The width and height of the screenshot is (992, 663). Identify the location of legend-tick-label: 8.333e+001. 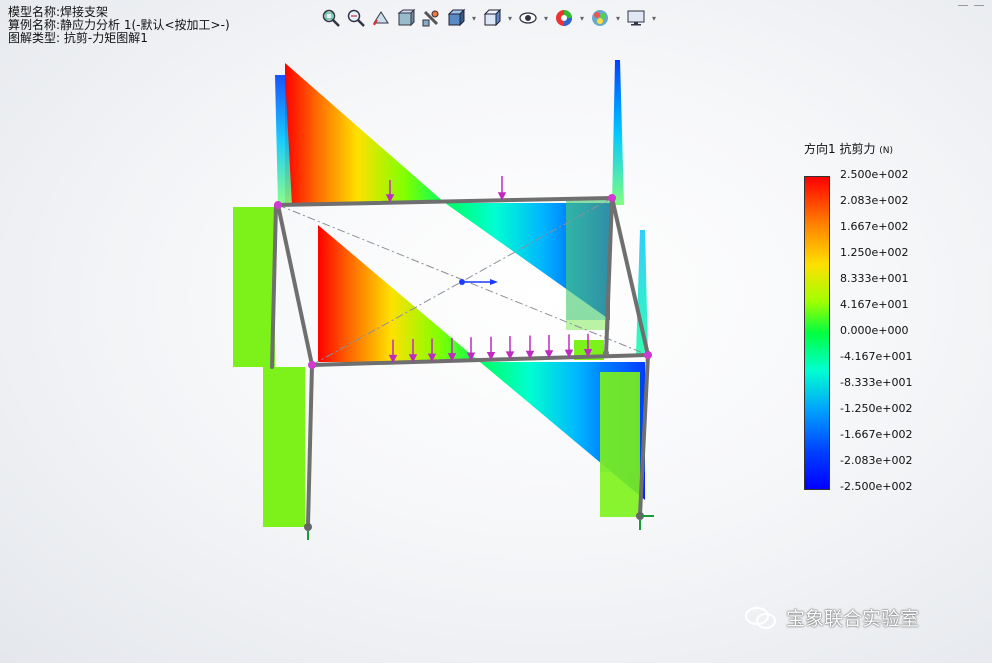
(874, 278).